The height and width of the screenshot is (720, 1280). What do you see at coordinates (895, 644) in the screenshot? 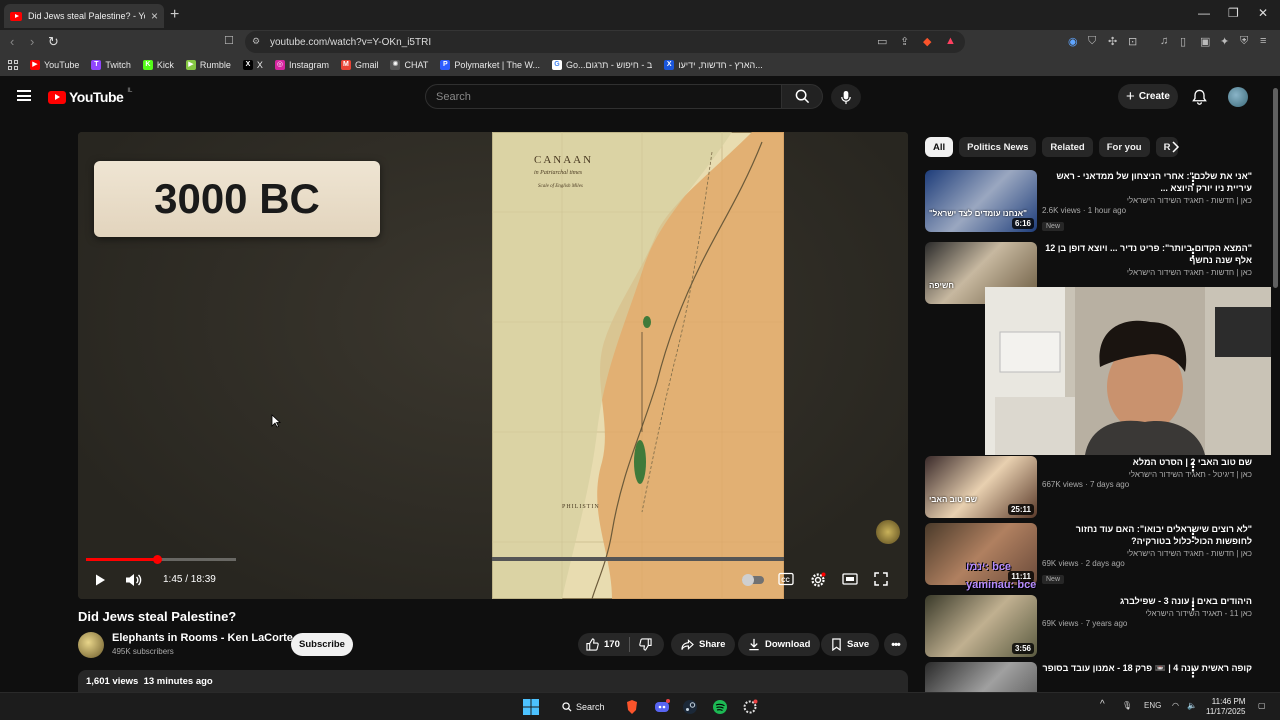
I see `more-actions-button: •••` at bounding box center [895, 644].